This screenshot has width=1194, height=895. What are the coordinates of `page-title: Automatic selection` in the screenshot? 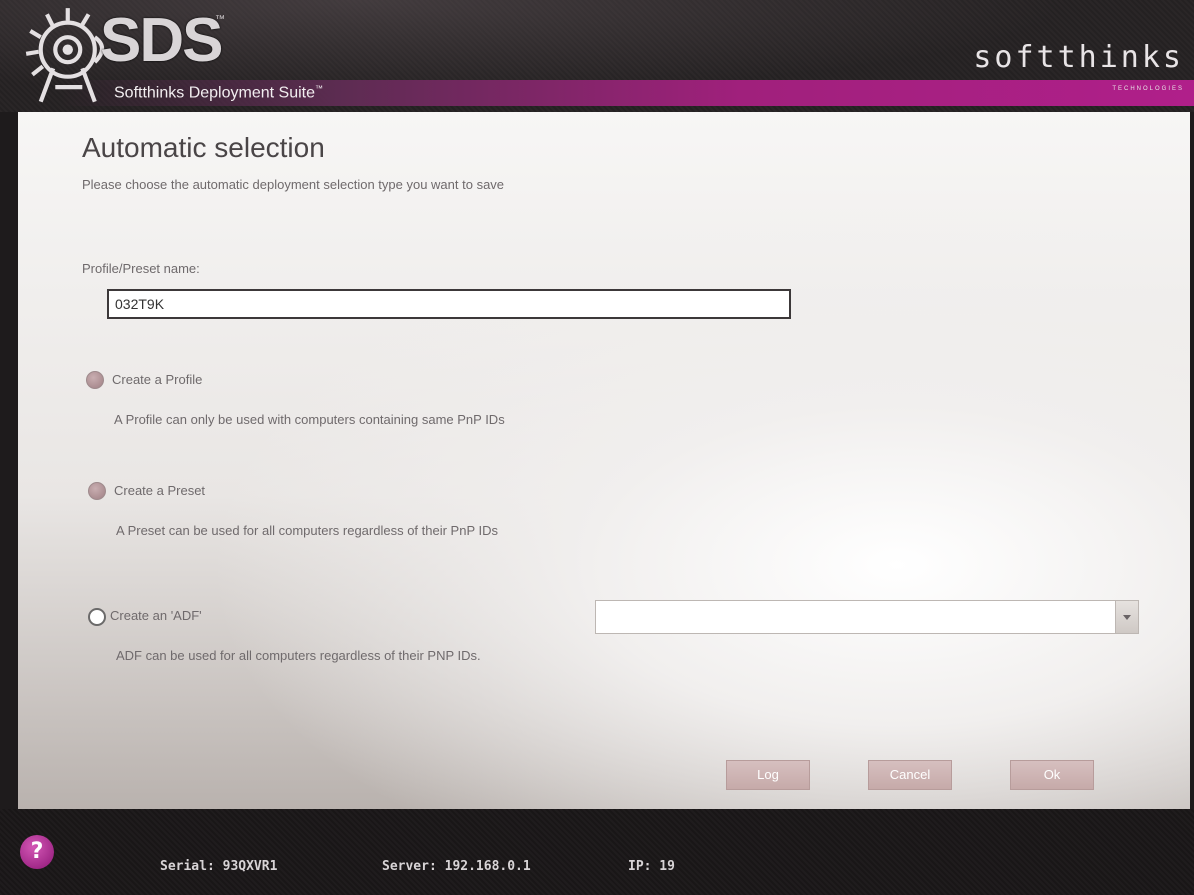 It's located at (203, 147).